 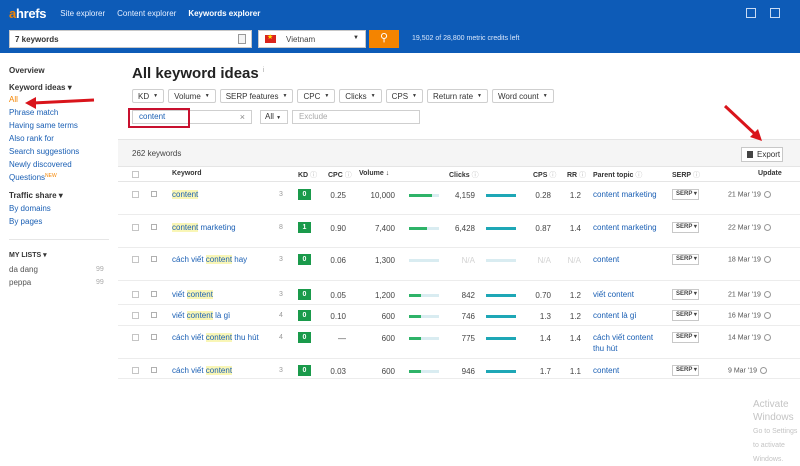 I want to click on annotation-arrow-right, so click(x=740, y=120).